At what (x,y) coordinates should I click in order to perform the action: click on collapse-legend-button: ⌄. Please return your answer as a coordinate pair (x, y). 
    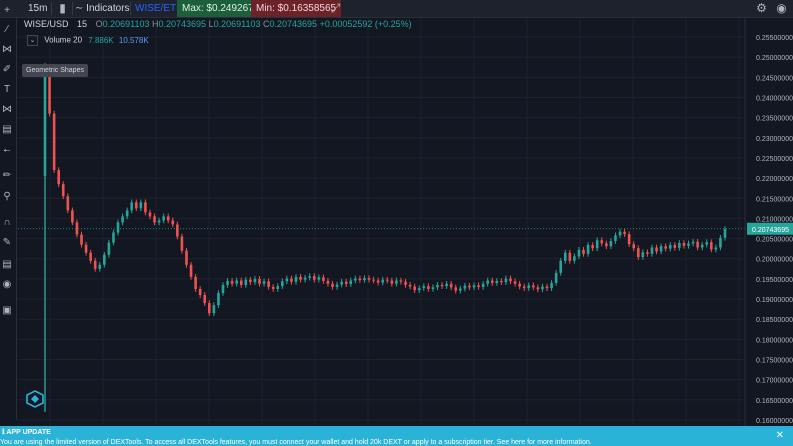
    Looking at the image, I should click on (32, 40).